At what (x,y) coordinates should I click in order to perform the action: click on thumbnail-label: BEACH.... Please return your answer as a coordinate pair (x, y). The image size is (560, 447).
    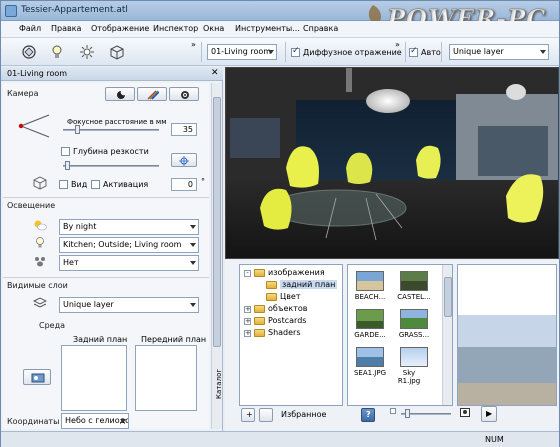
    Looking at the image, I should click on (370, 297).